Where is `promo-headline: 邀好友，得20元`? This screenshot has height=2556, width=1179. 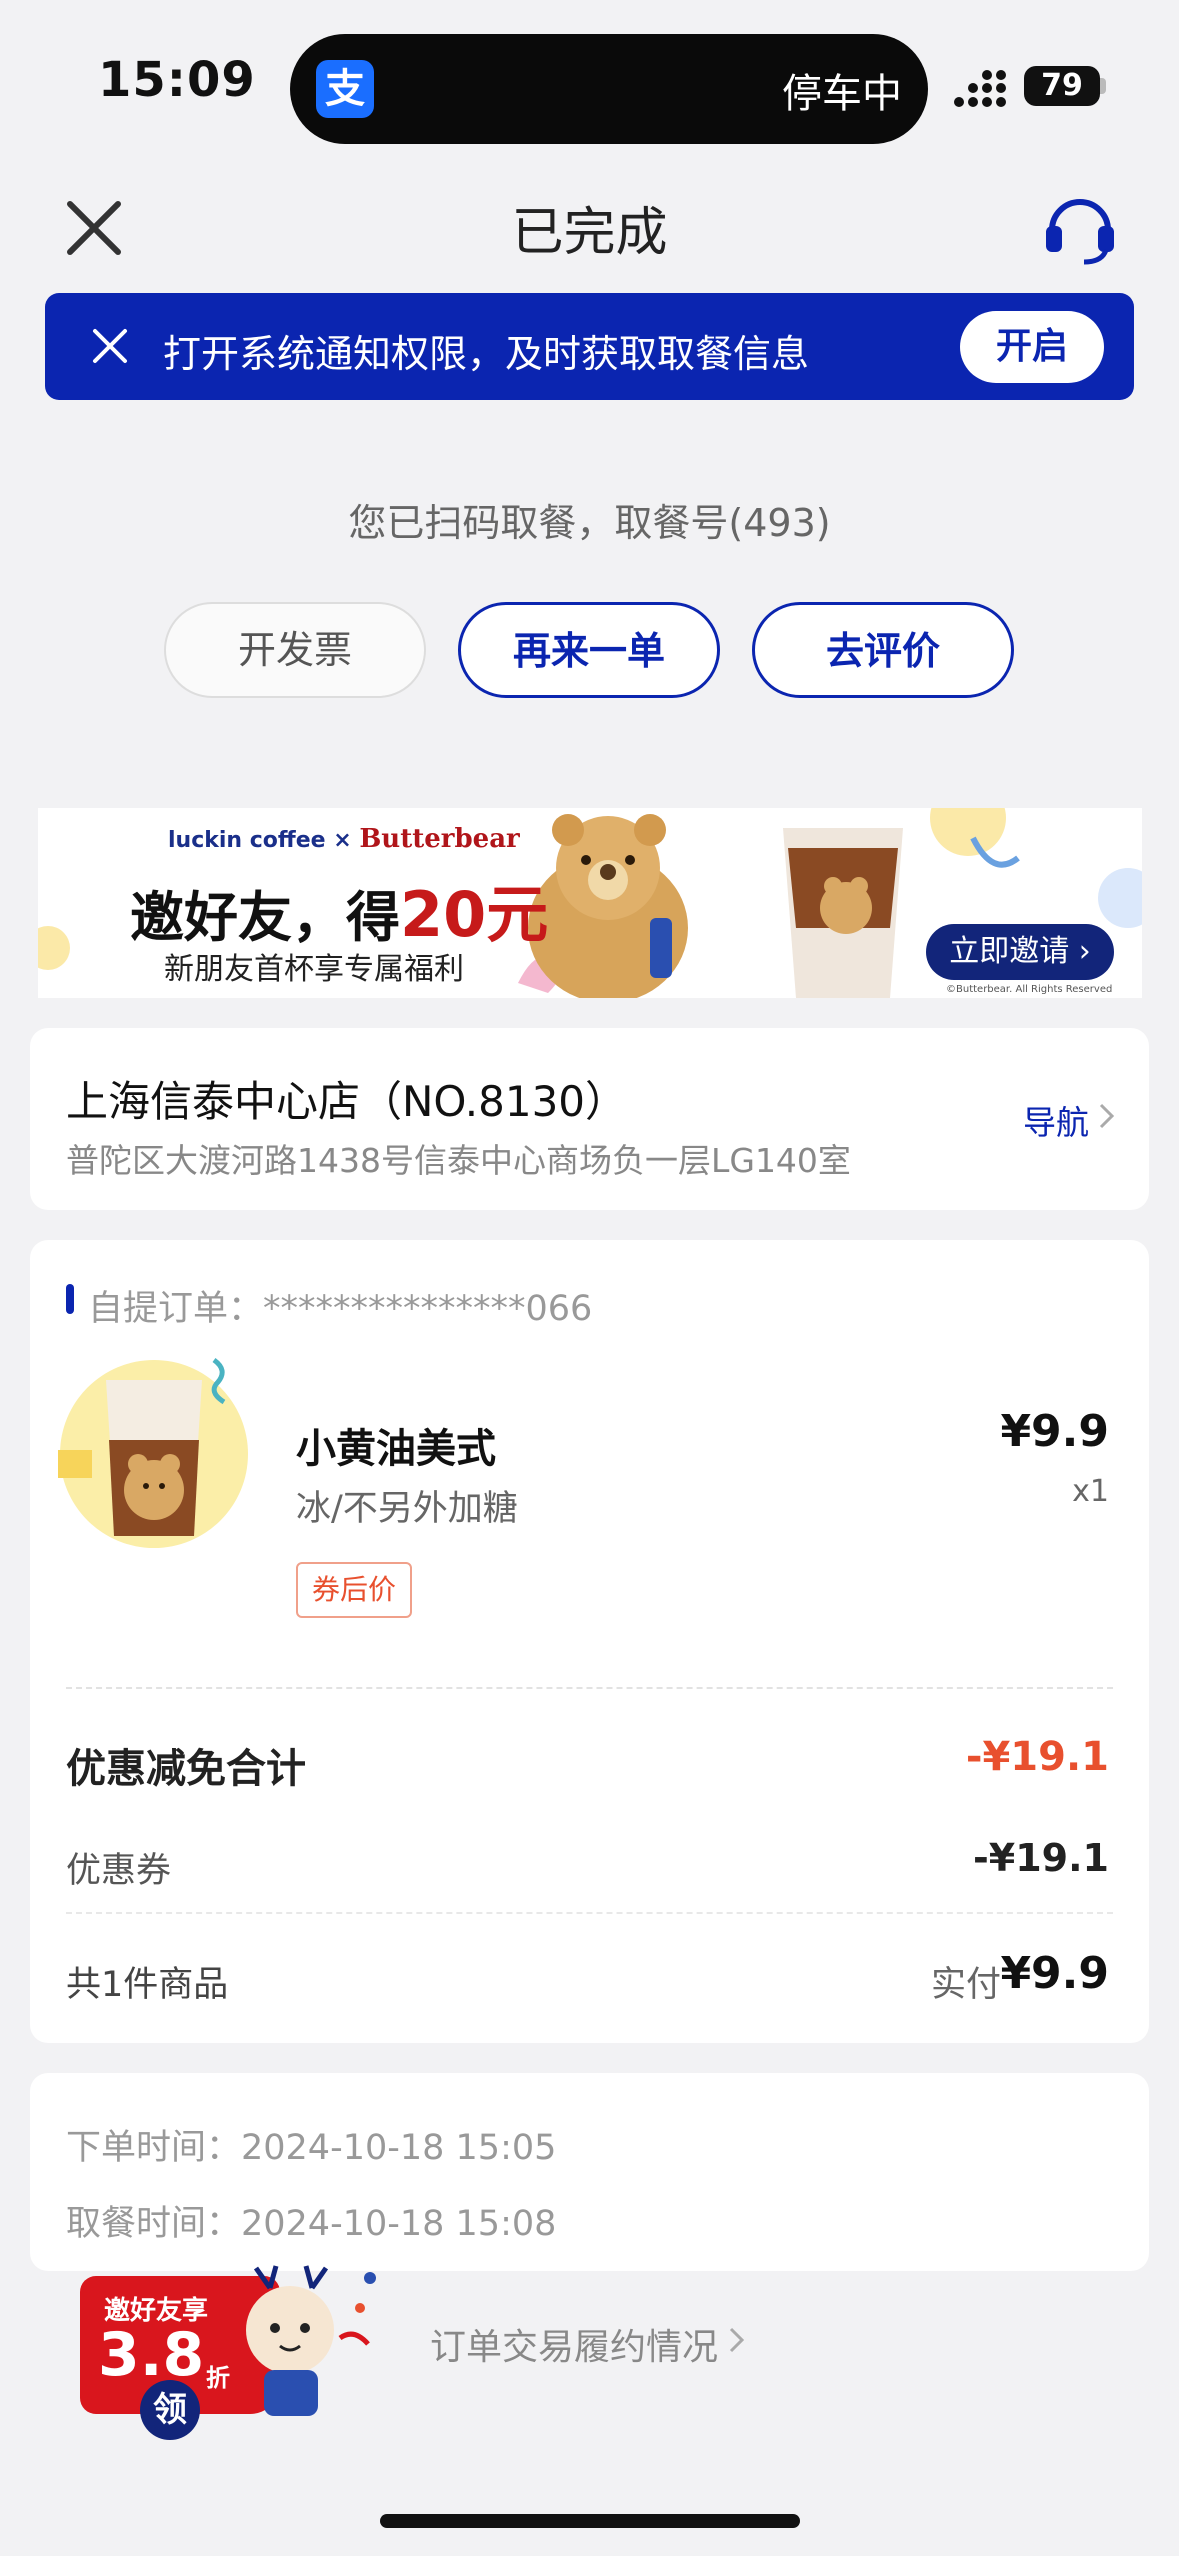 promo-headline: 邀好友，得20元 is located at coordinates (339, 914).